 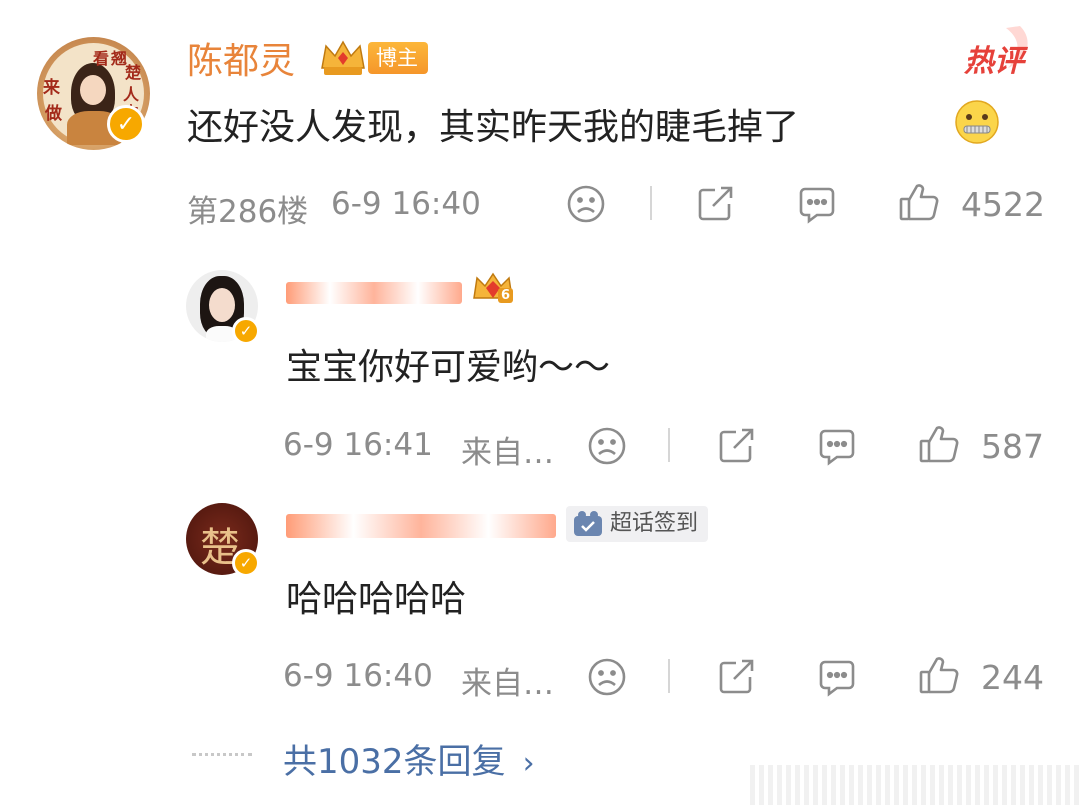 I want to click on checkin-icon, so click(x=588, y=526).